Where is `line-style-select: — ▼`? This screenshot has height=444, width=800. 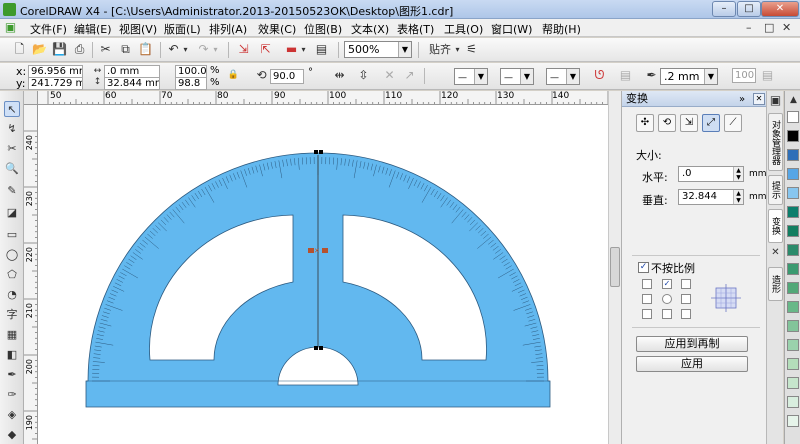 line-style-select: — ▼ is located at coordinates (517, 76).